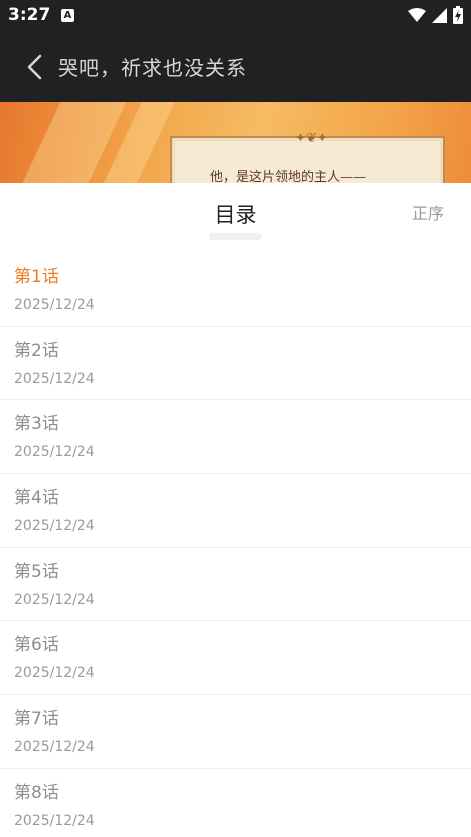 This screenshot has height=837, width=471. Describe the element at coordinates (152, 68) in the screenshot. I see `comic-title: 哭吧，祈求也没关系` at that location.